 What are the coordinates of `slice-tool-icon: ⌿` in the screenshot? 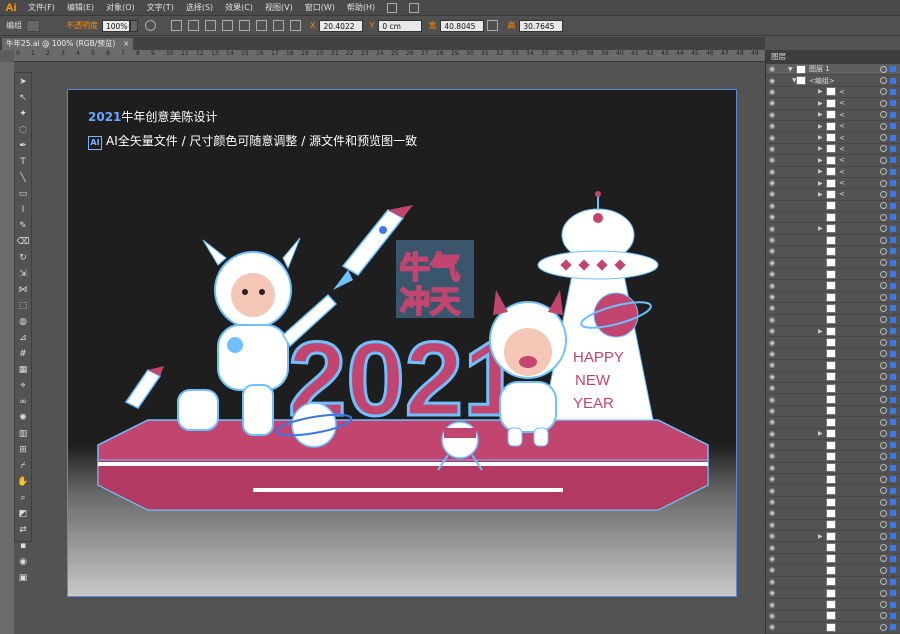 It's located at (23, 466).